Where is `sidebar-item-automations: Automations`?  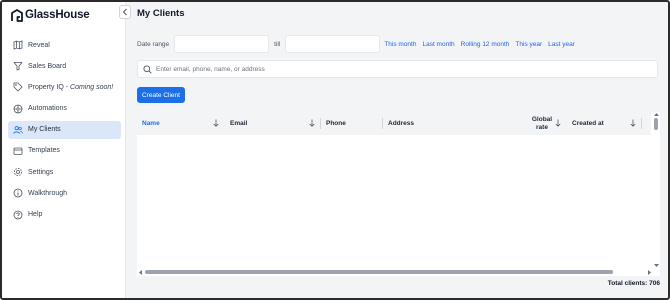
sidebar-item-automations: Automations is located at coordinates (64, 109).